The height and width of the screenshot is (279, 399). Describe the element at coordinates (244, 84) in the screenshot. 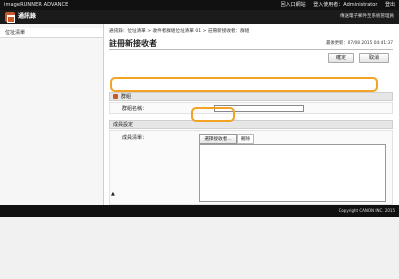

I see `group-name-highlight` at that location.